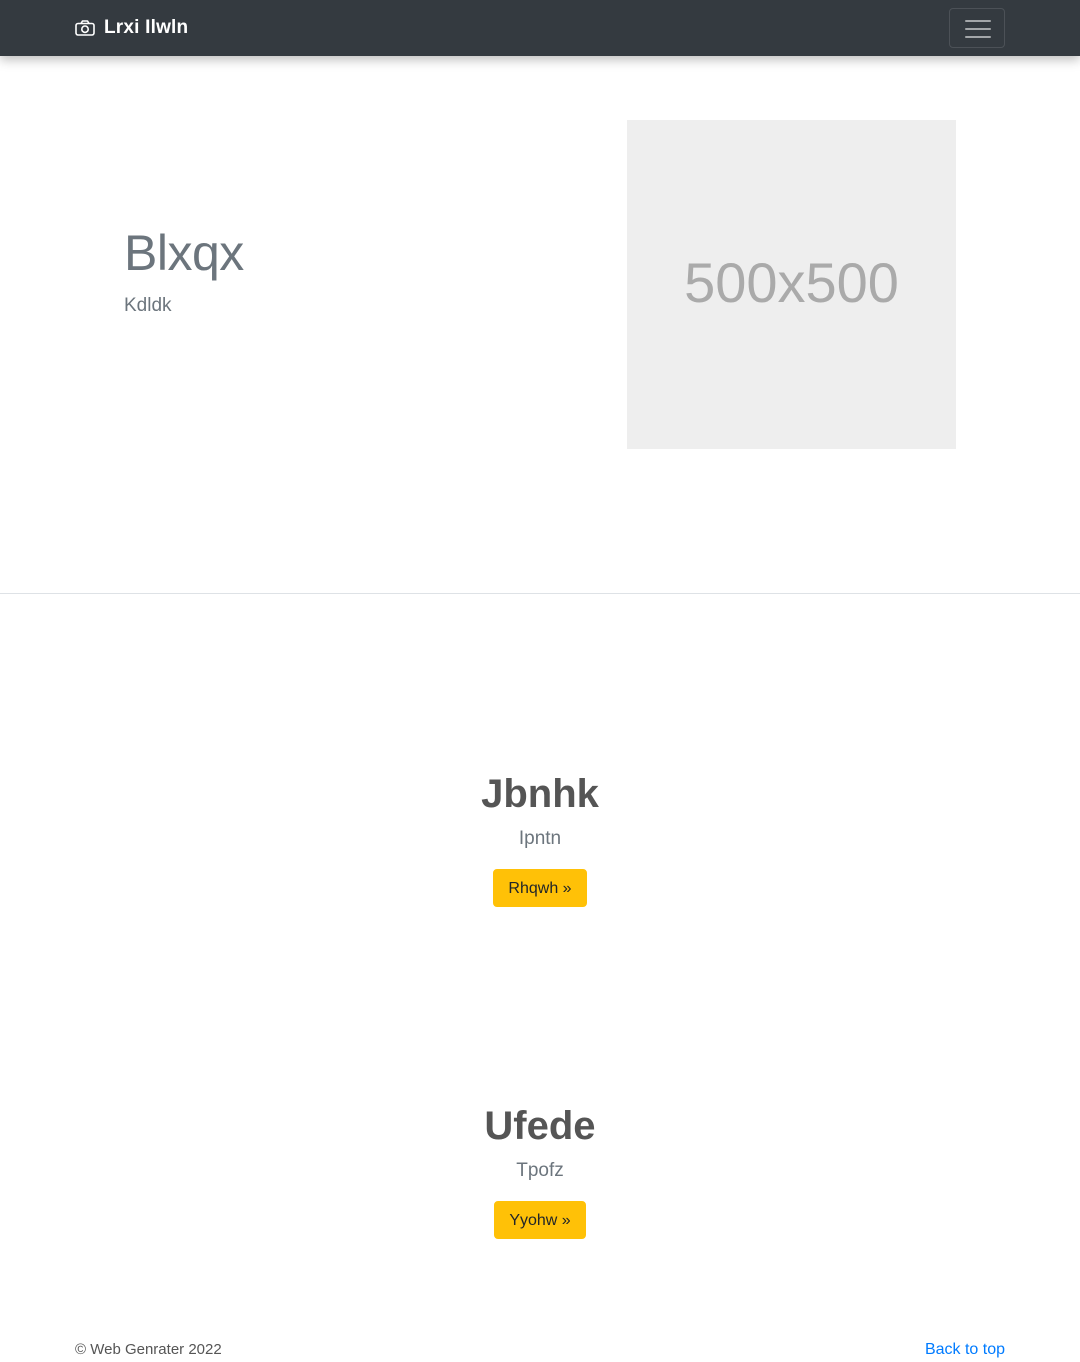 The width and height of the screenshot is (1080, 1362). Describe the element at coordinates (540, 794) in the screenshot. I see `feature-title: Jbnhk` at that location.